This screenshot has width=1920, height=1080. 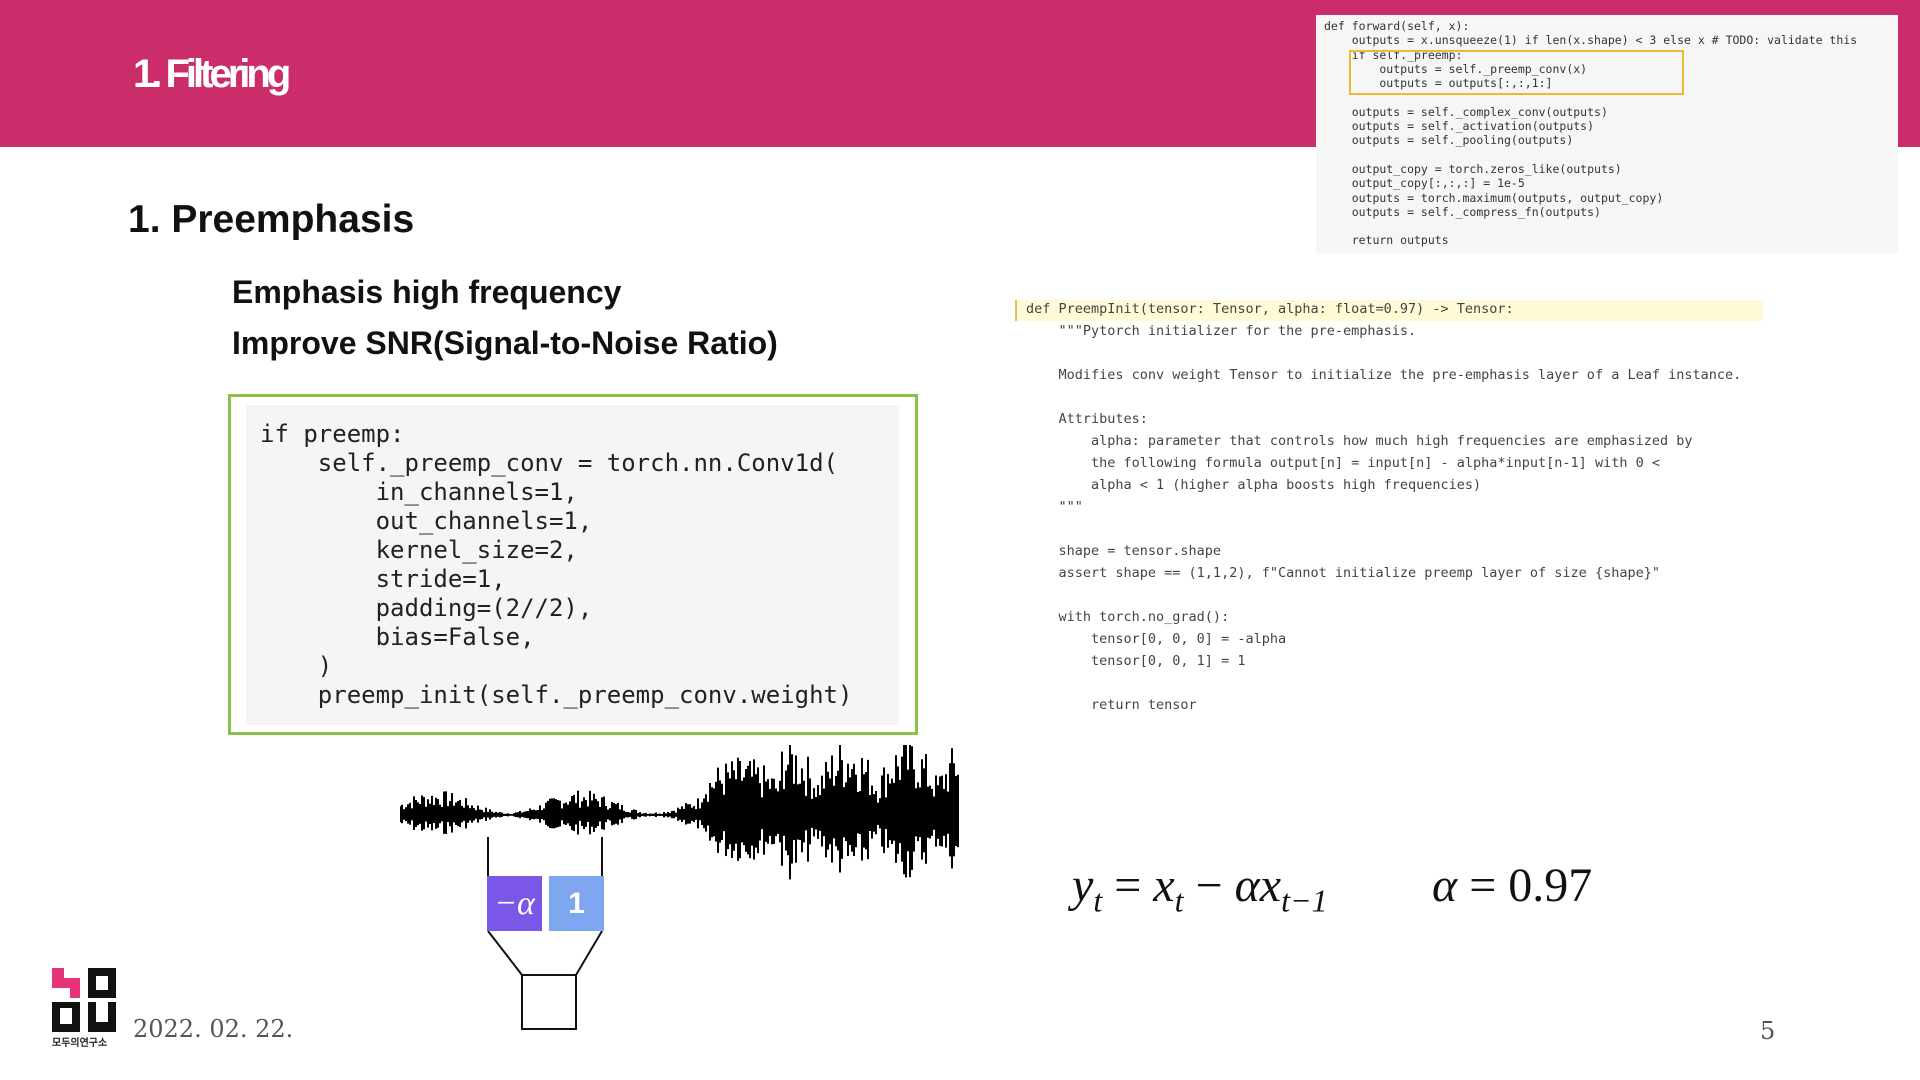 I want to click on eq-alpha: α, so click(x=1247, y=885).